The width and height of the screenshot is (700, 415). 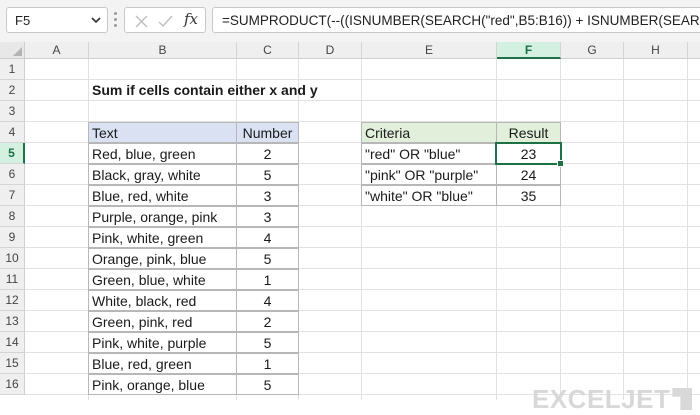 What do you see at coordinates (96, 20) in the screenshot?
I see `chevron-down-icon` at bounding box center [96, 20].